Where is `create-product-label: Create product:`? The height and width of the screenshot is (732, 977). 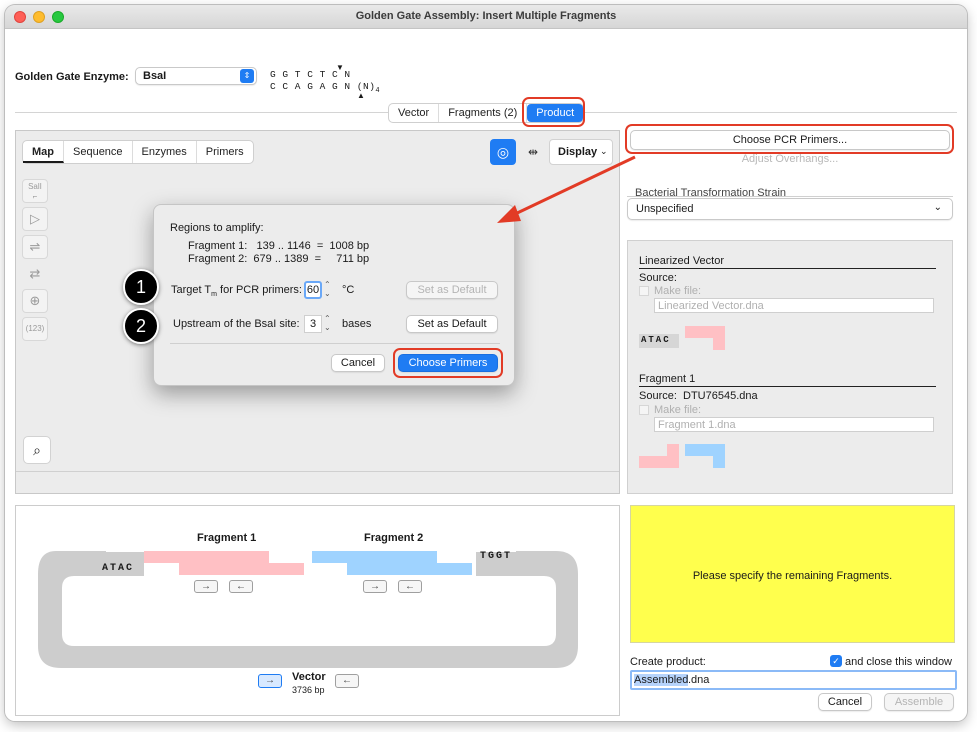 create-product-label: Create product: is located at coordinates (668, 662).